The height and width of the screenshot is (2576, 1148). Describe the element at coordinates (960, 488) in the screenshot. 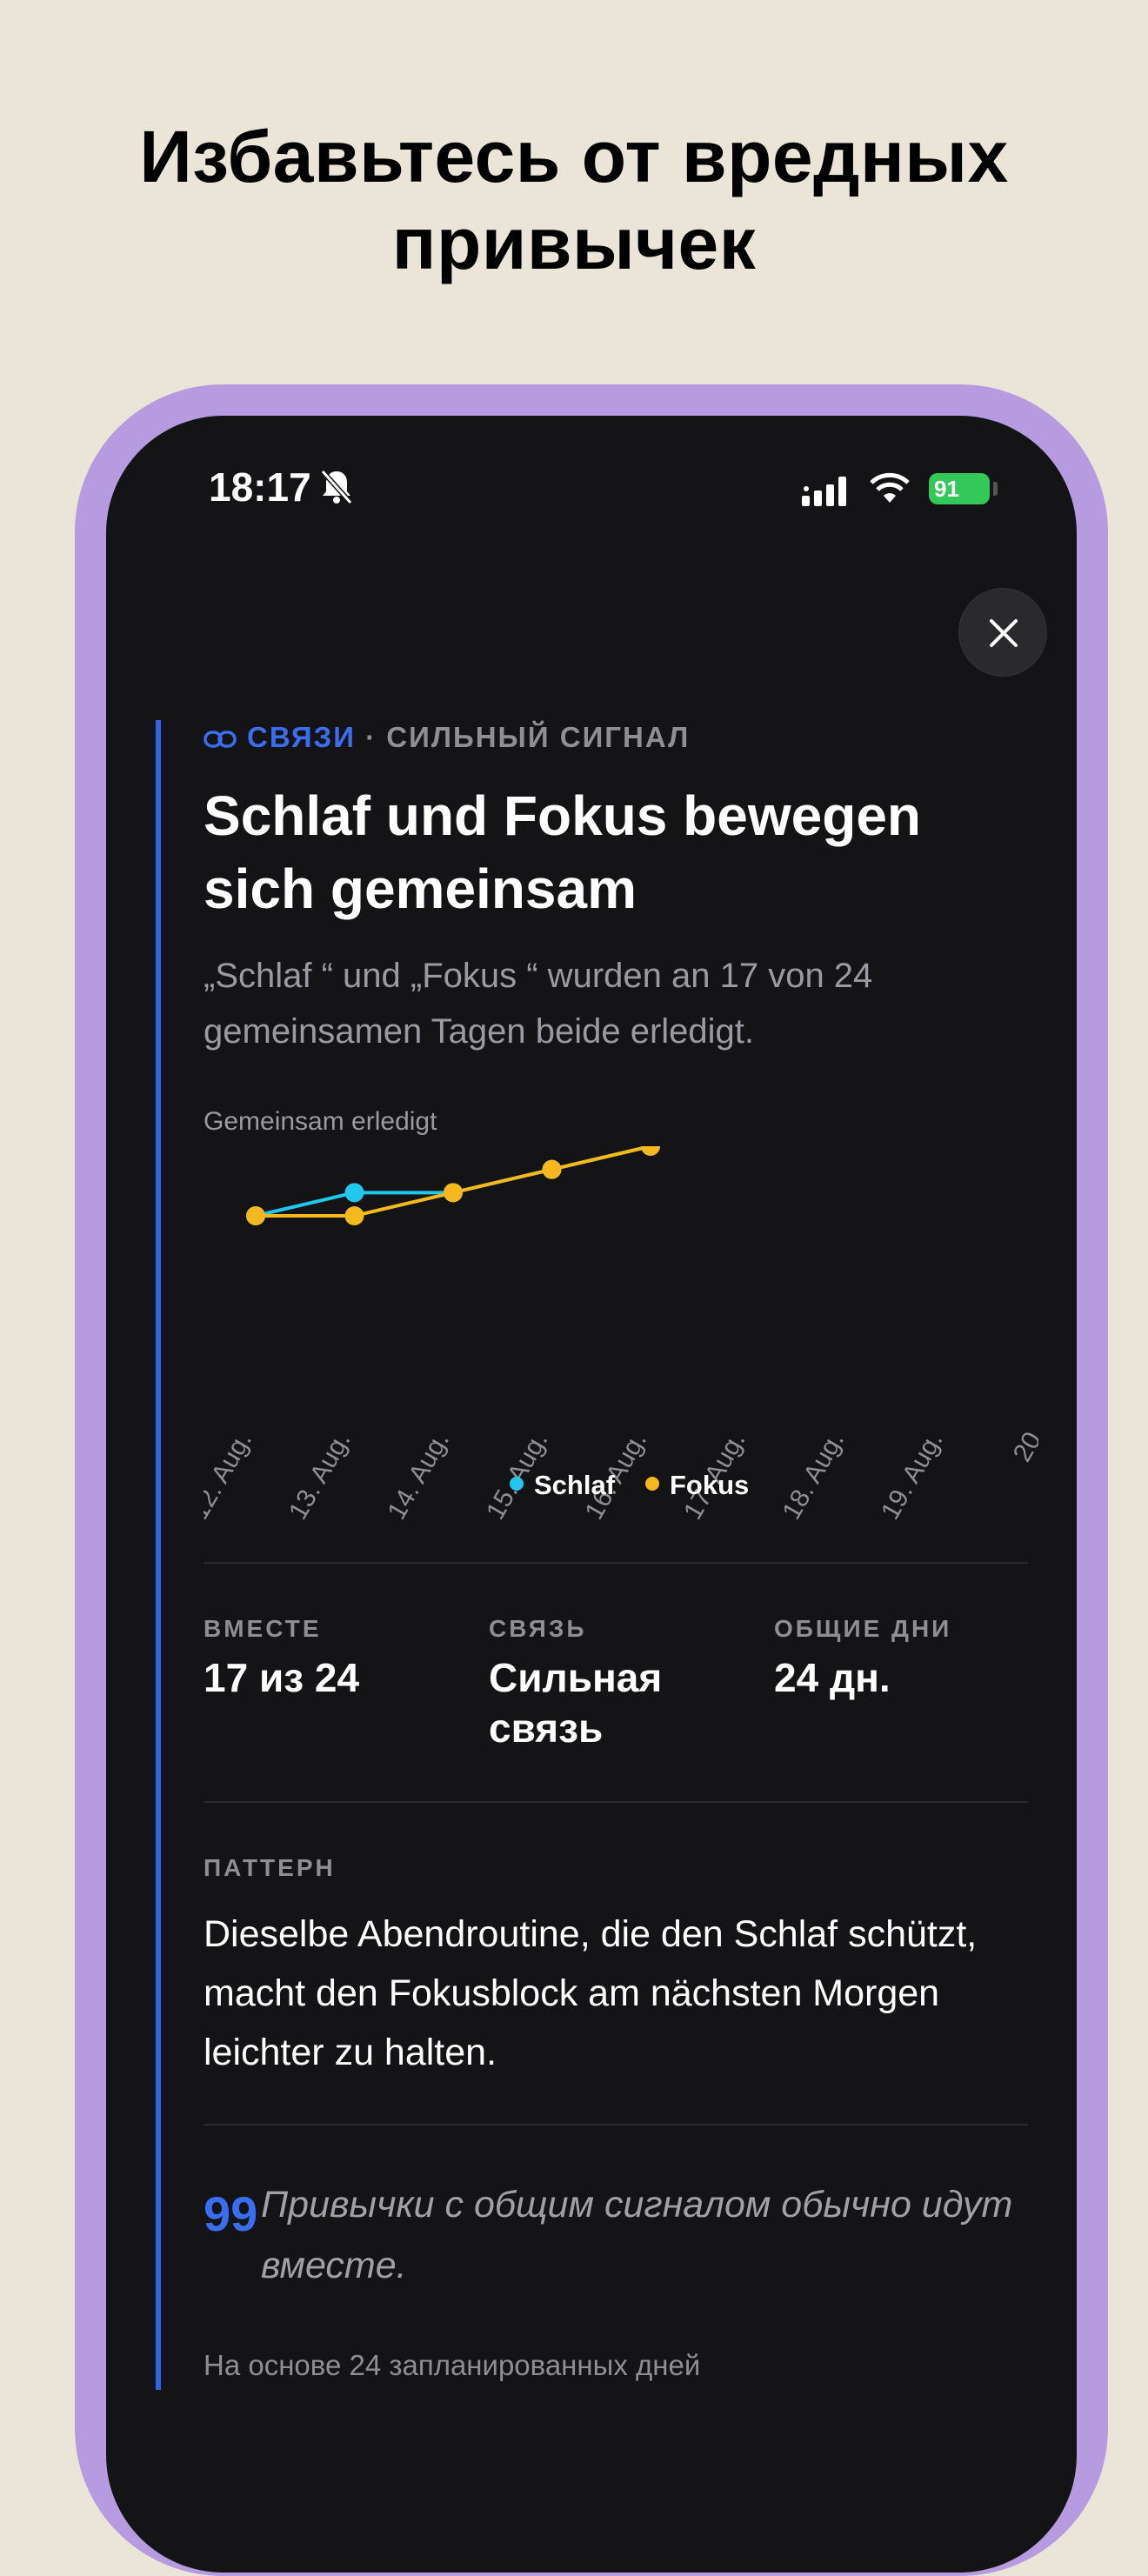

I see `battery-indicator: 91` at that location.